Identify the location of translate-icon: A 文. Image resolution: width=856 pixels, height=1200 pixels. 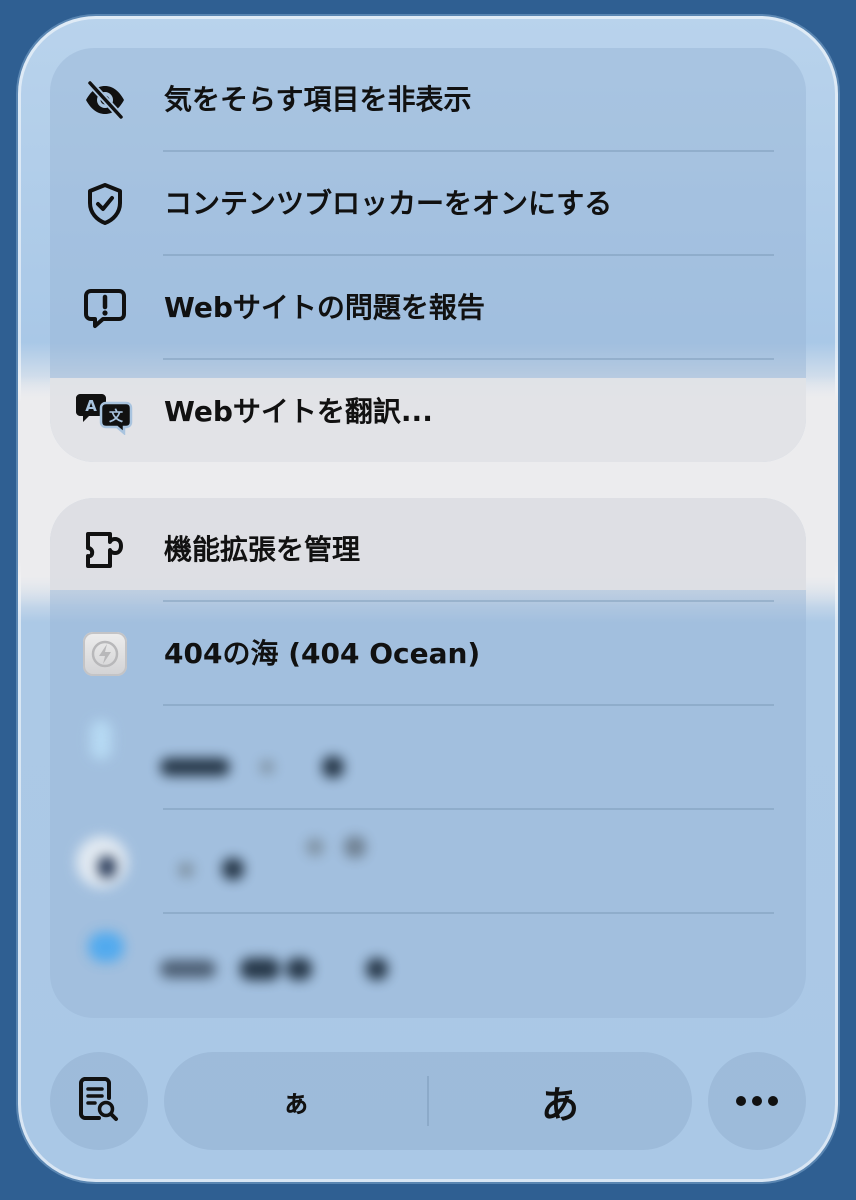
(104, 412).